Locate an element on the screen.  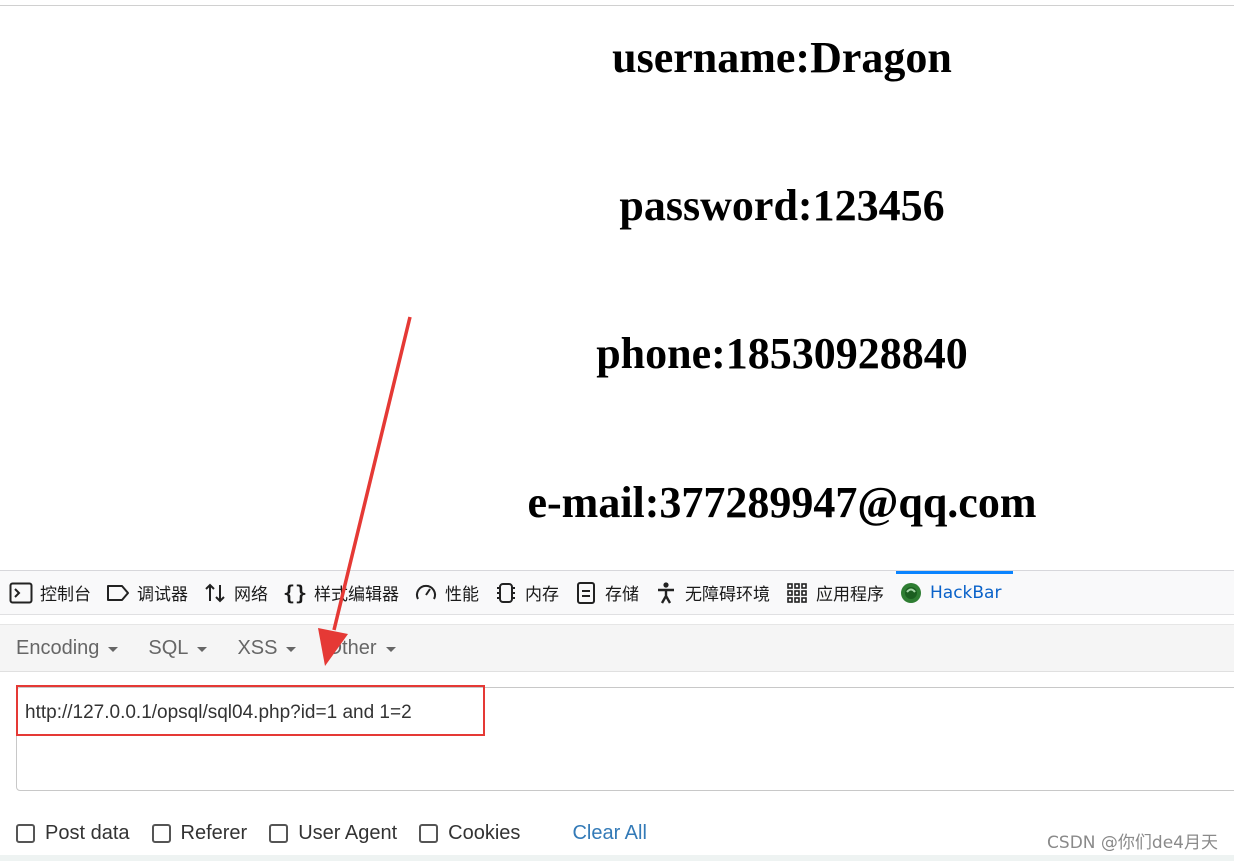
performance-icon is located at coordinates (426, 593).